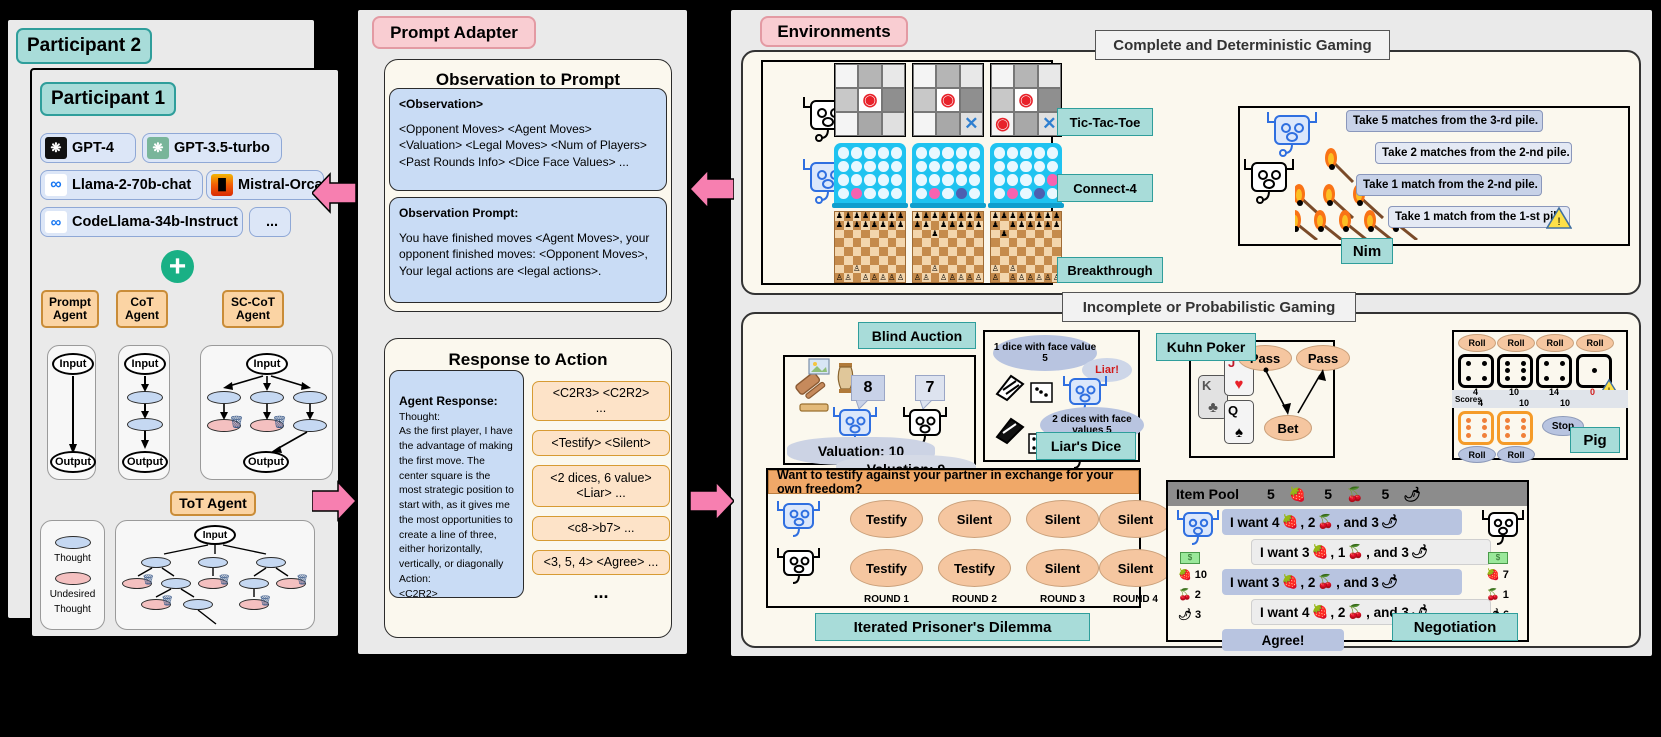  Describe the element at coordinates (72, 558) in the screenshot. I see `thought-legend-label: Thought` at that location.